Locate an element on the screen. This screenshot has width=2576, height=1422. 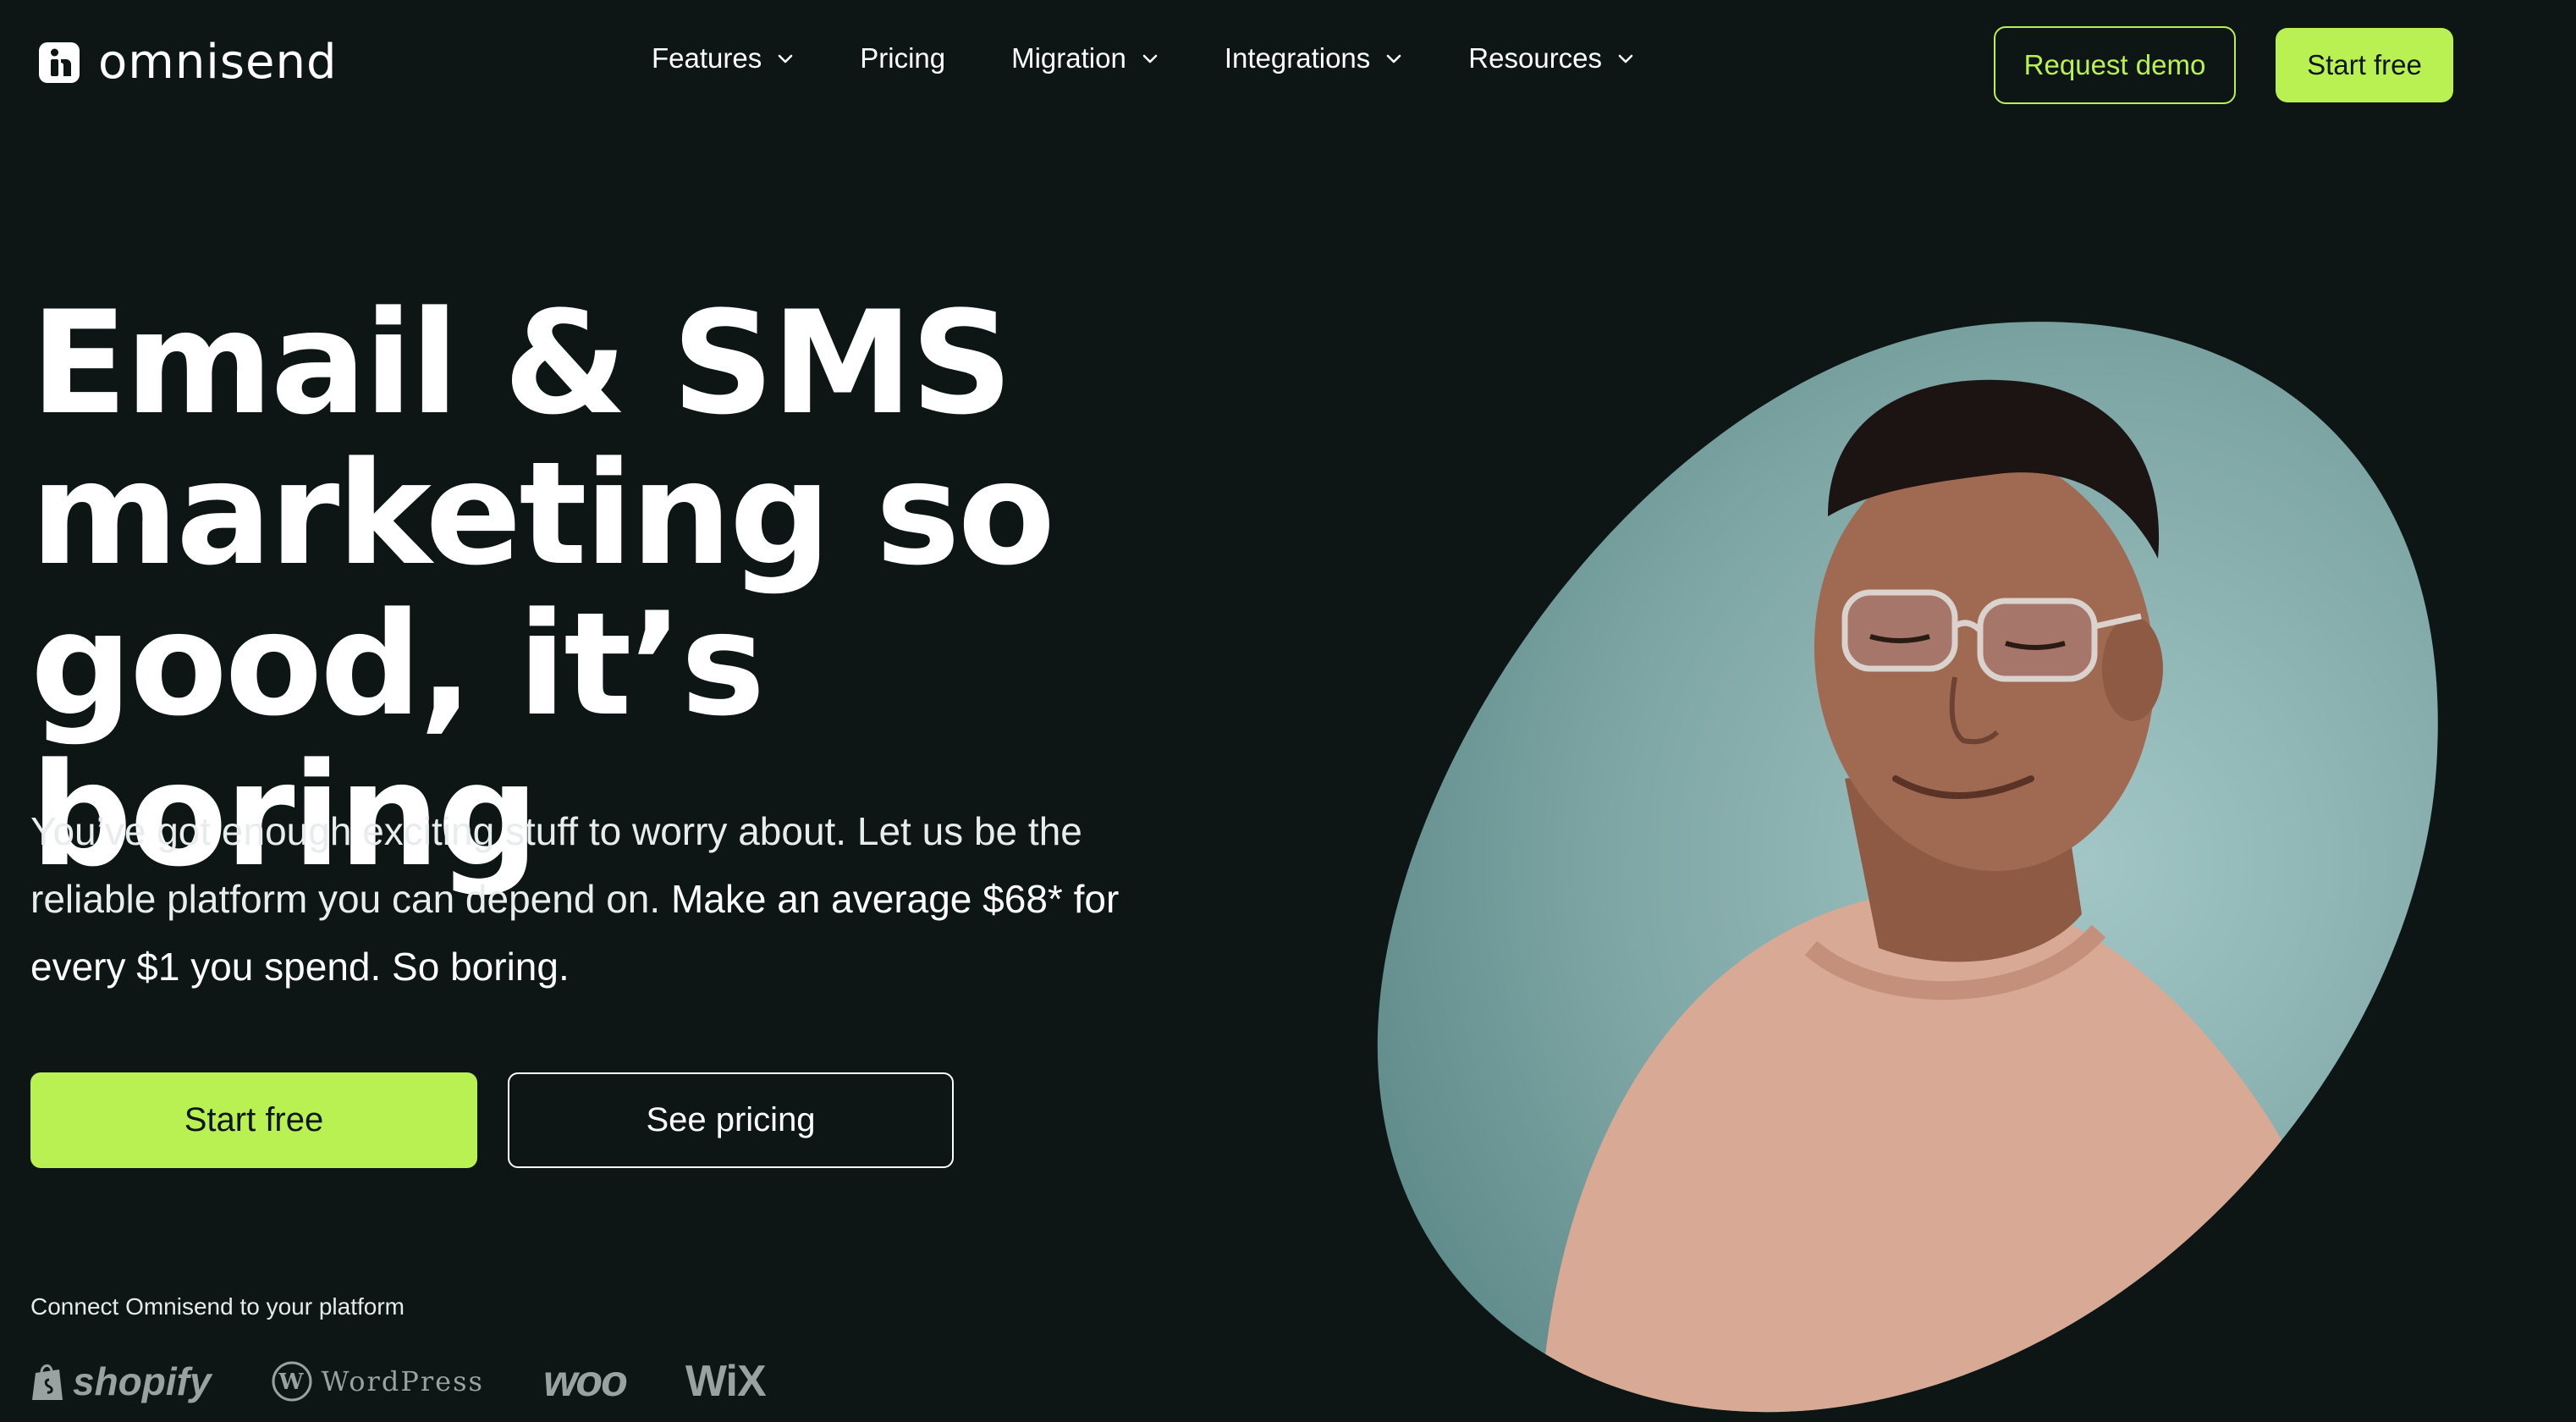
platform-logos: shopify W WordPress woo WiX is located at coordinates (398, 1381).